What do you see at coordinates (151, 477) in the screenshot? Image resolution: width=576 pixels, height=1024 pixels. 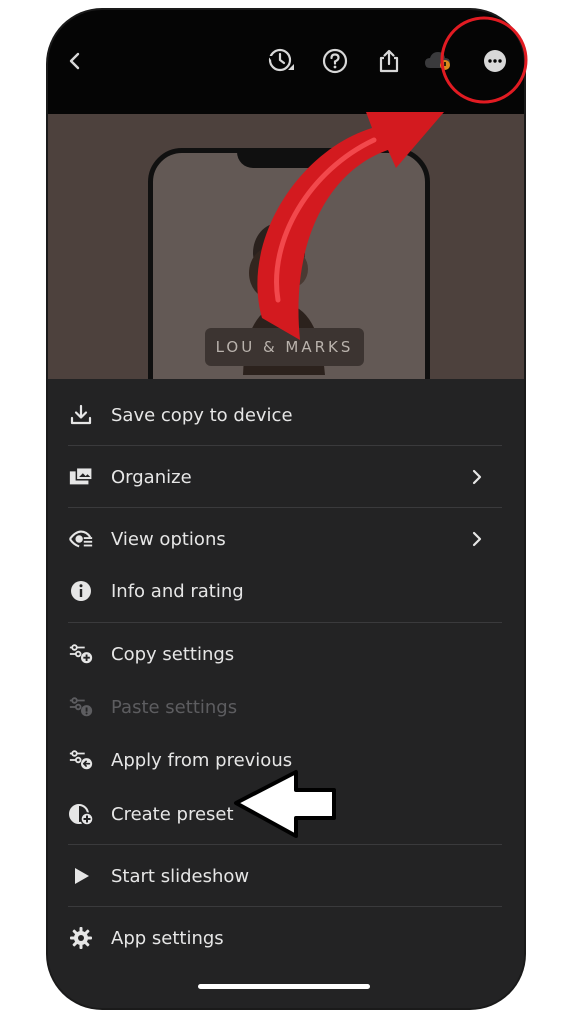 I see `menu-item-label: Organize` at bounding box center [151, 477].